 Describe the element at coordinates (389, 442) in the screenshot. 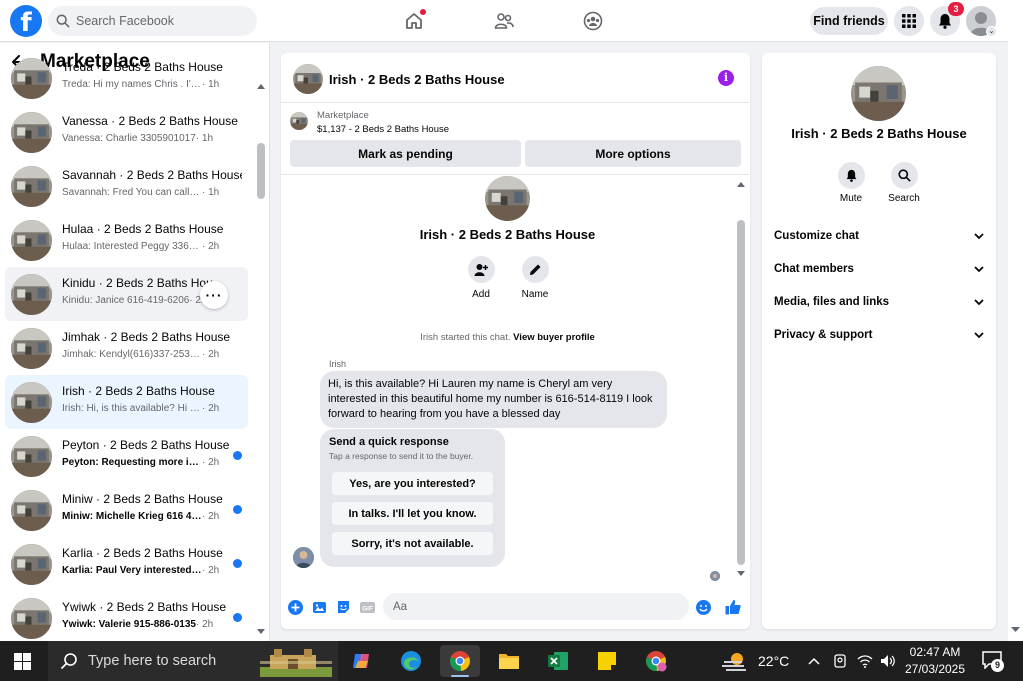

I see `quick-response-title: Send a quick response` at that location.